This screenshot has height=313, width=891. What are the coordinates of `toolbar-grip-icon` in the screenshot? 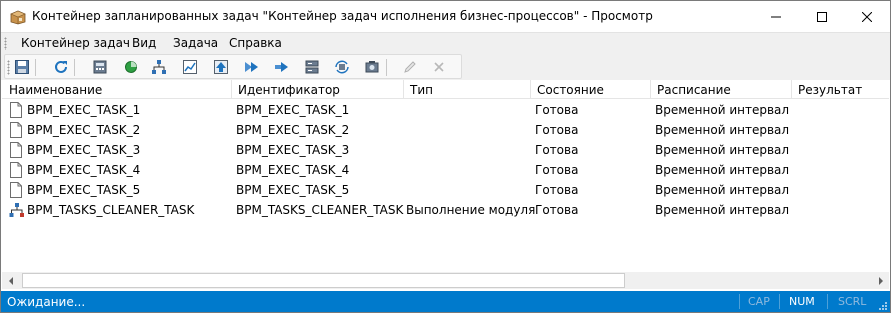 It's located at (8, 67).